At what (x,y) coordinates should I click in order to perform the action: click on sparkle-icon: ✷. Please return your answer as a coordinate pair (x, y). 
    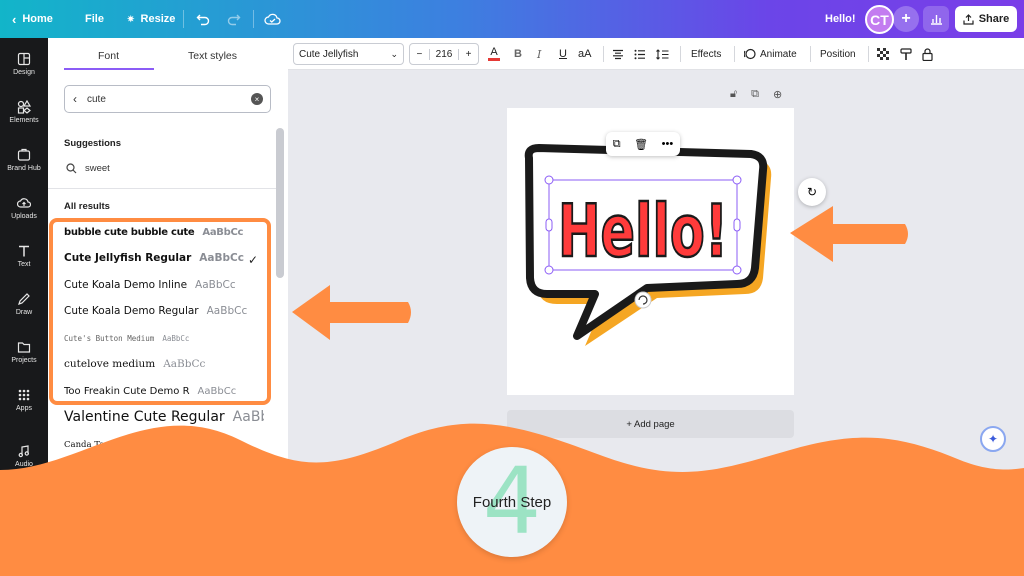
    Looking at the image, I should click on (131, 18).